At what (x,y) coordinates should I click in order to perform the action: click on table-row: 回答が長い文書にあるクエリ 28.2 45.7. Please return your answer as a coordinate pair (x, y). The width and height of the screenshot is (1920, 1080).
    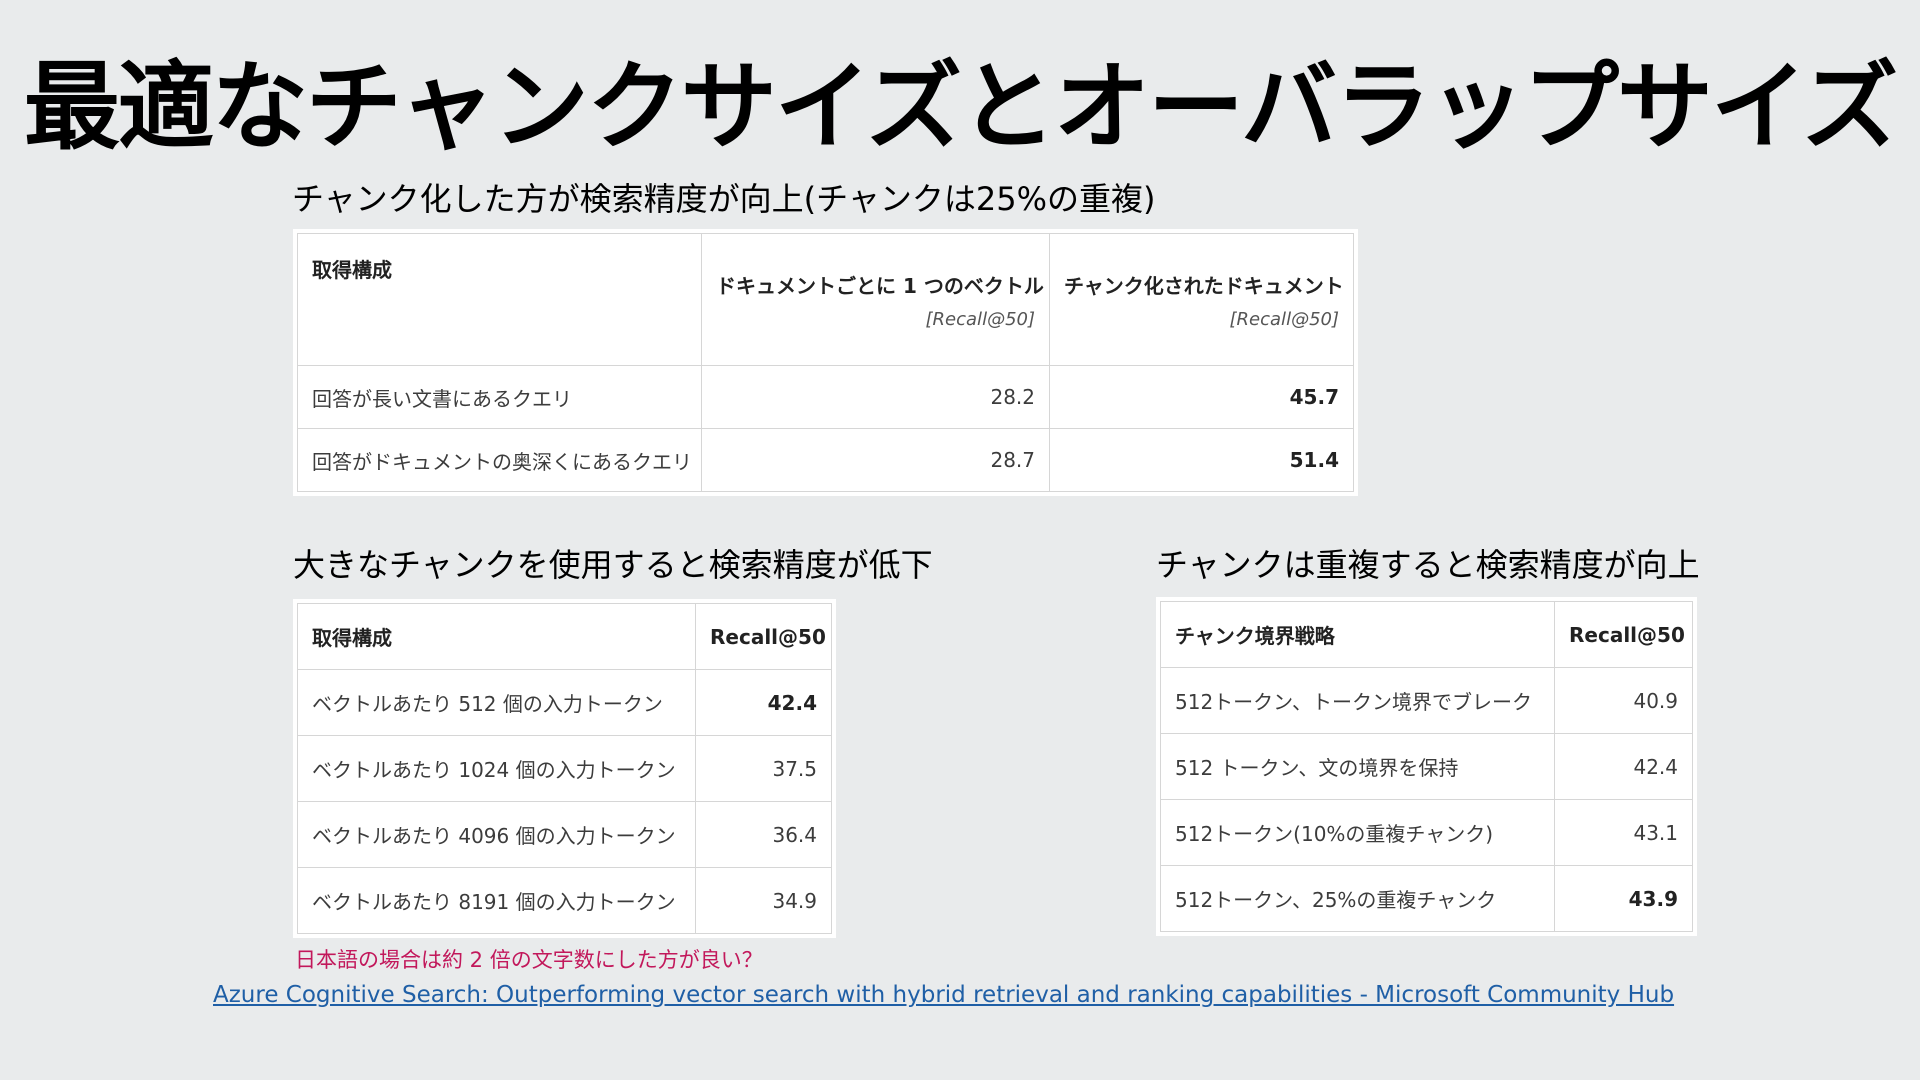
    Looking at the image, I should click on (825, 397).